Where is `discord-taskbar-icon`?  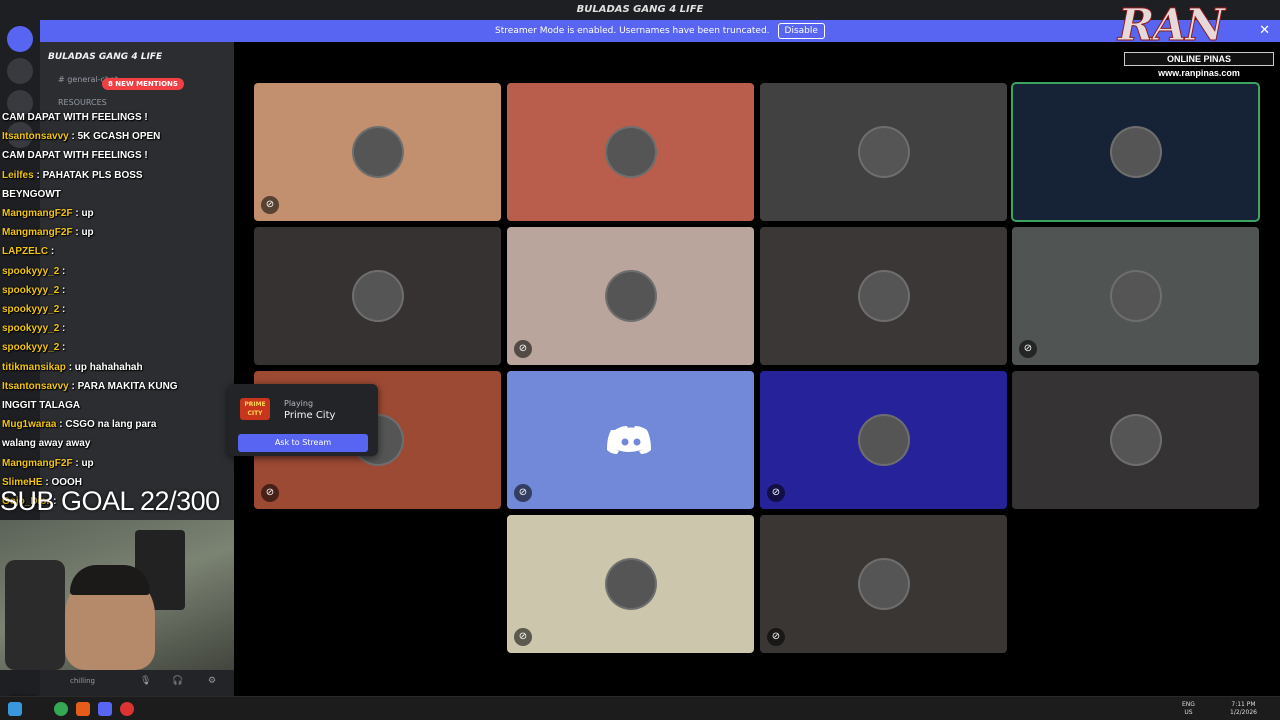
discord-taskbar-icon is located at coordinates (105, 709).